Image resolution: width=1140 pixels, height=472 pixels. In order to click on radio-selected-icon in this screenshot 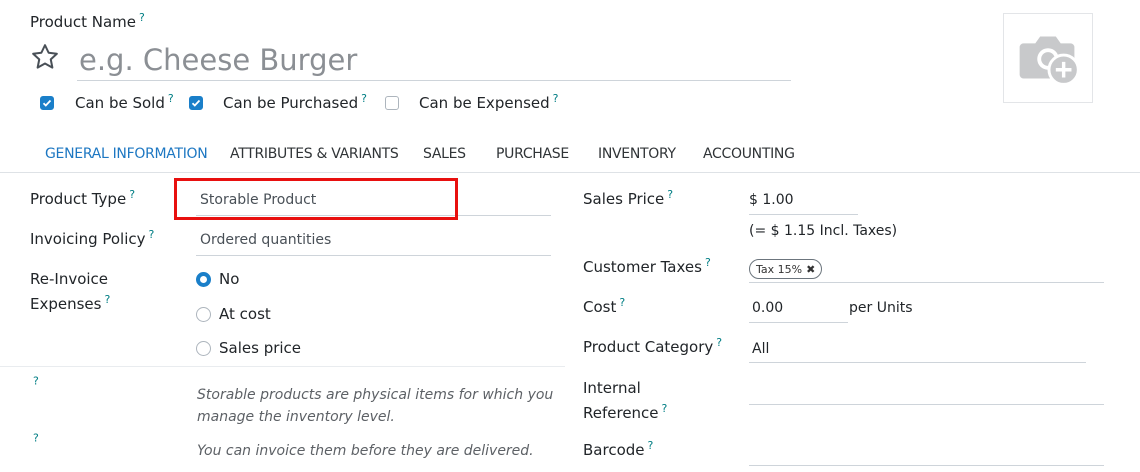, I will do `click(203, 279)`.